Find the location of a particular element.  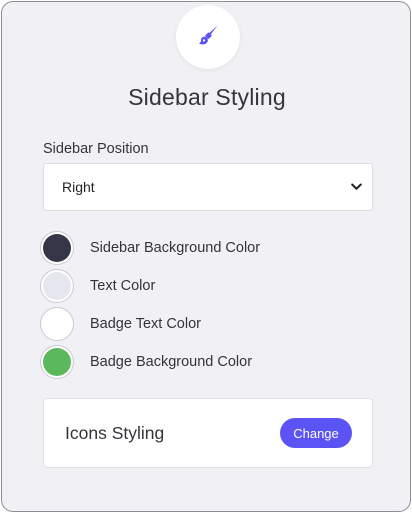

sidebar-background-color-swatch is located at coordinates (57, 248).